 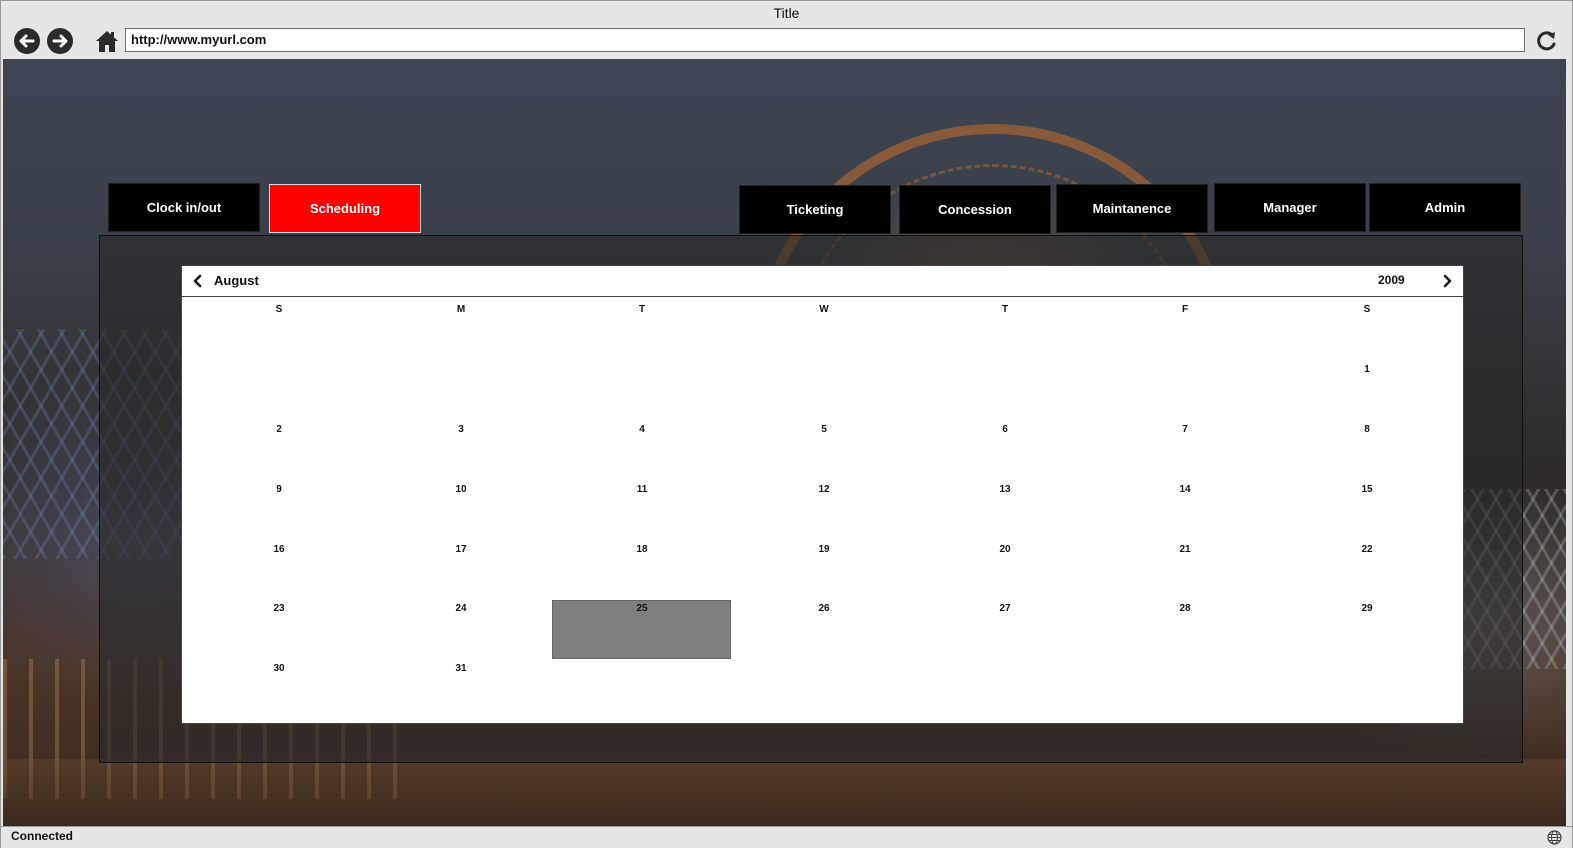 What do you see at coordinates (1005, 429) in the screenshot?
I see `calendar-day: 6` at bounding box center [1005, 429].